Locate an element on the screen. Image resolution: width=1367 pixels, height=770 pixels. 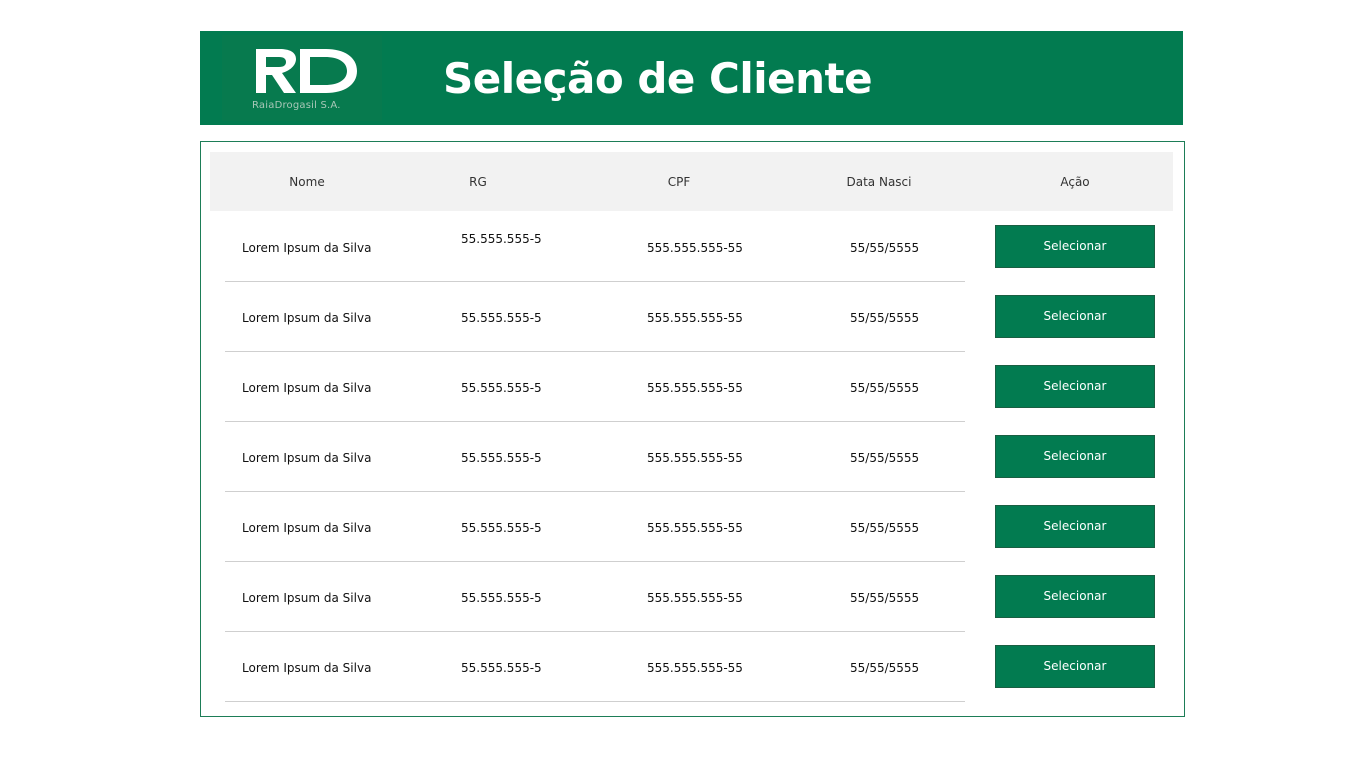
rd-logo: RaiaDrogasil S.A. is located at coordinates (302, 78).